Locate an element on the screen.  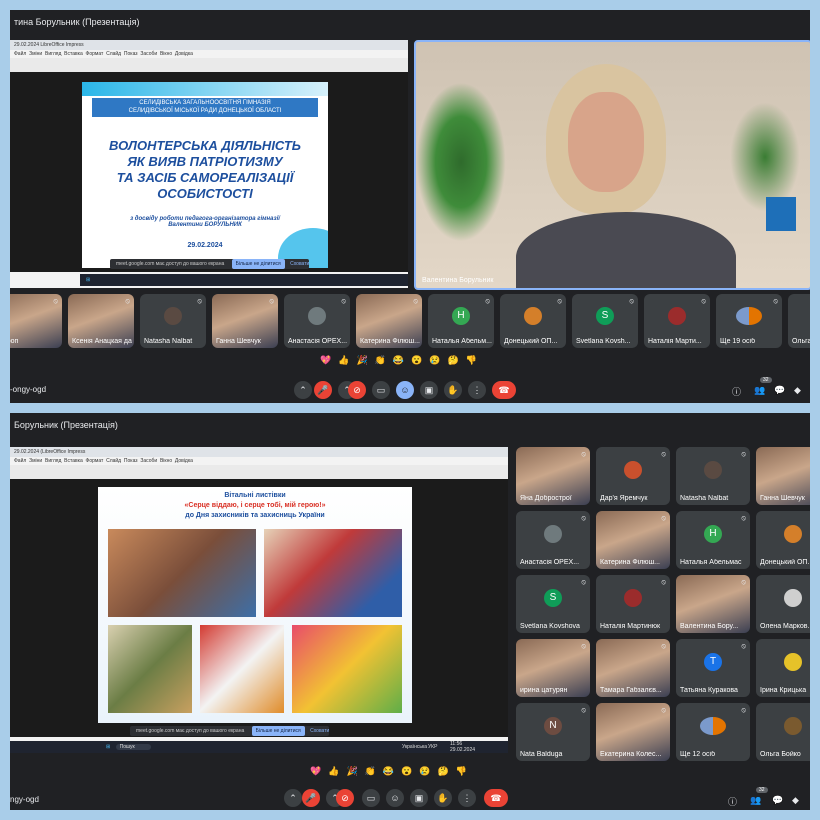
participant-tile: ⦸ Ксенія Анацкая дар'я яремчук is located at coordinates (101, 321).